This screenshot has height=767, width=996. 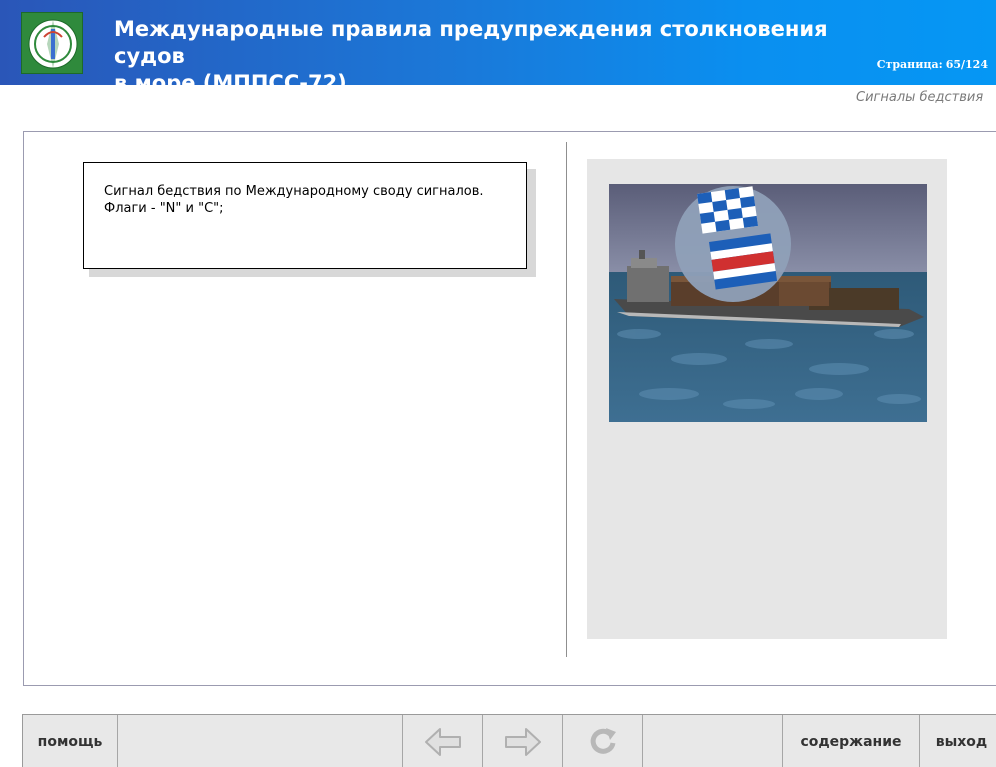 What do you see at coordinates (164, 208) in the screenshot?
I see `description-line-2: Флаги - "N" и "C";` at bounding box center [164, 208].